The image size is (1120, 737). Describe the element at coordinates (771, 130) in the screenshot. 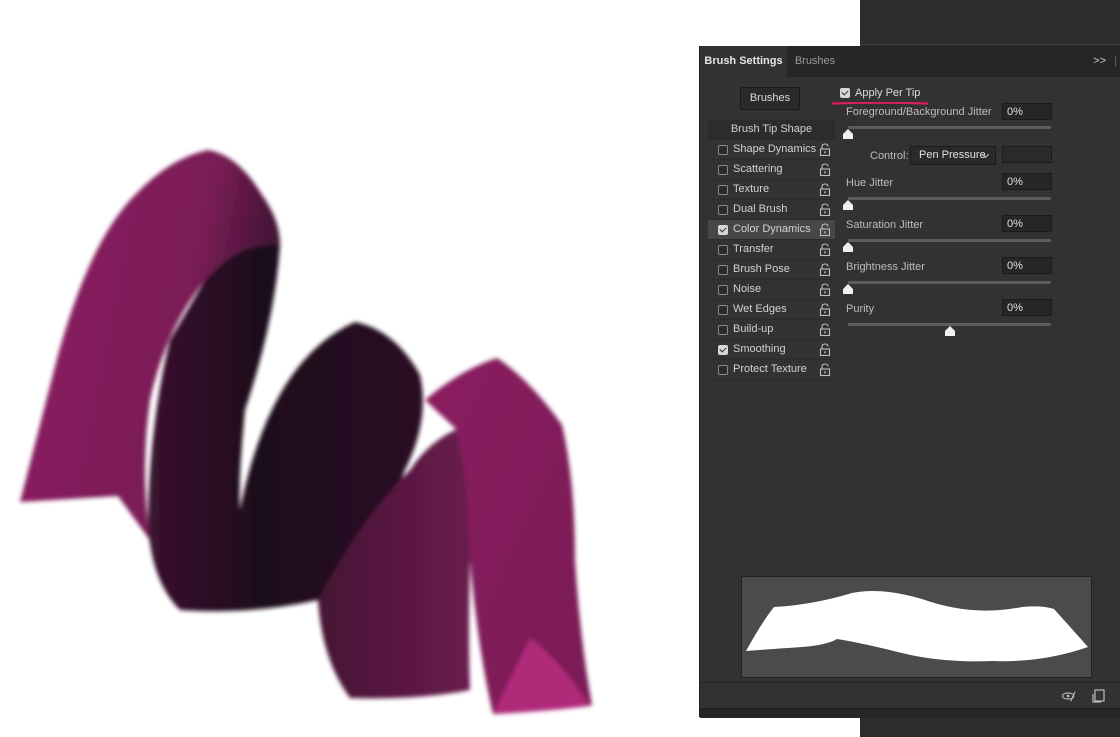

I see `list-item-brush-tip-shape: Brush Tip Shape` at that location.